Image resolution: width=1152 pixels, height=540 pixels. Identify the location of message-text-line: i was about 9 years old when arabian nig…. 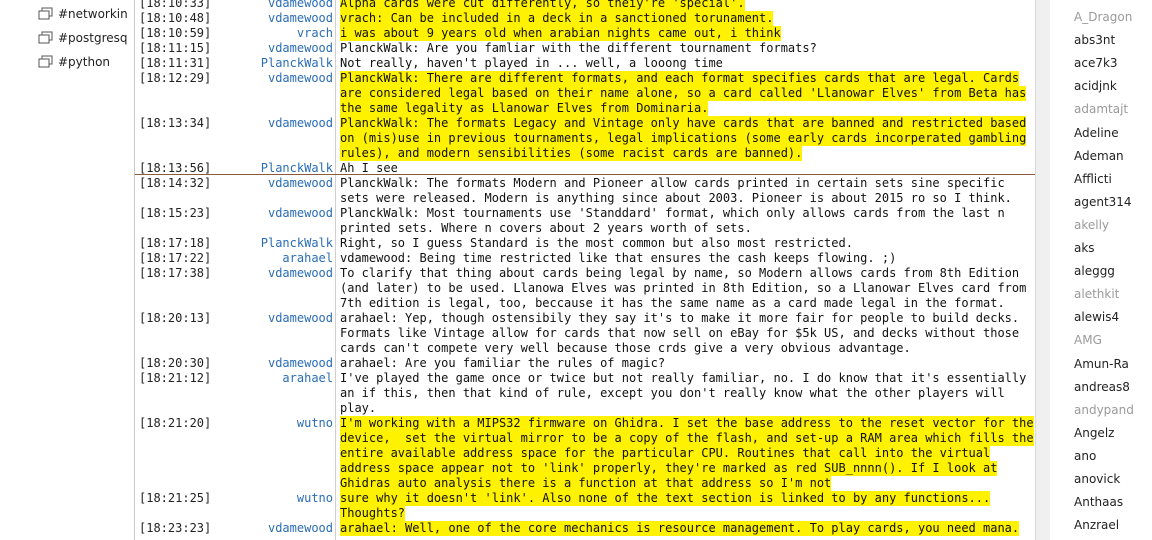
(560, 33).